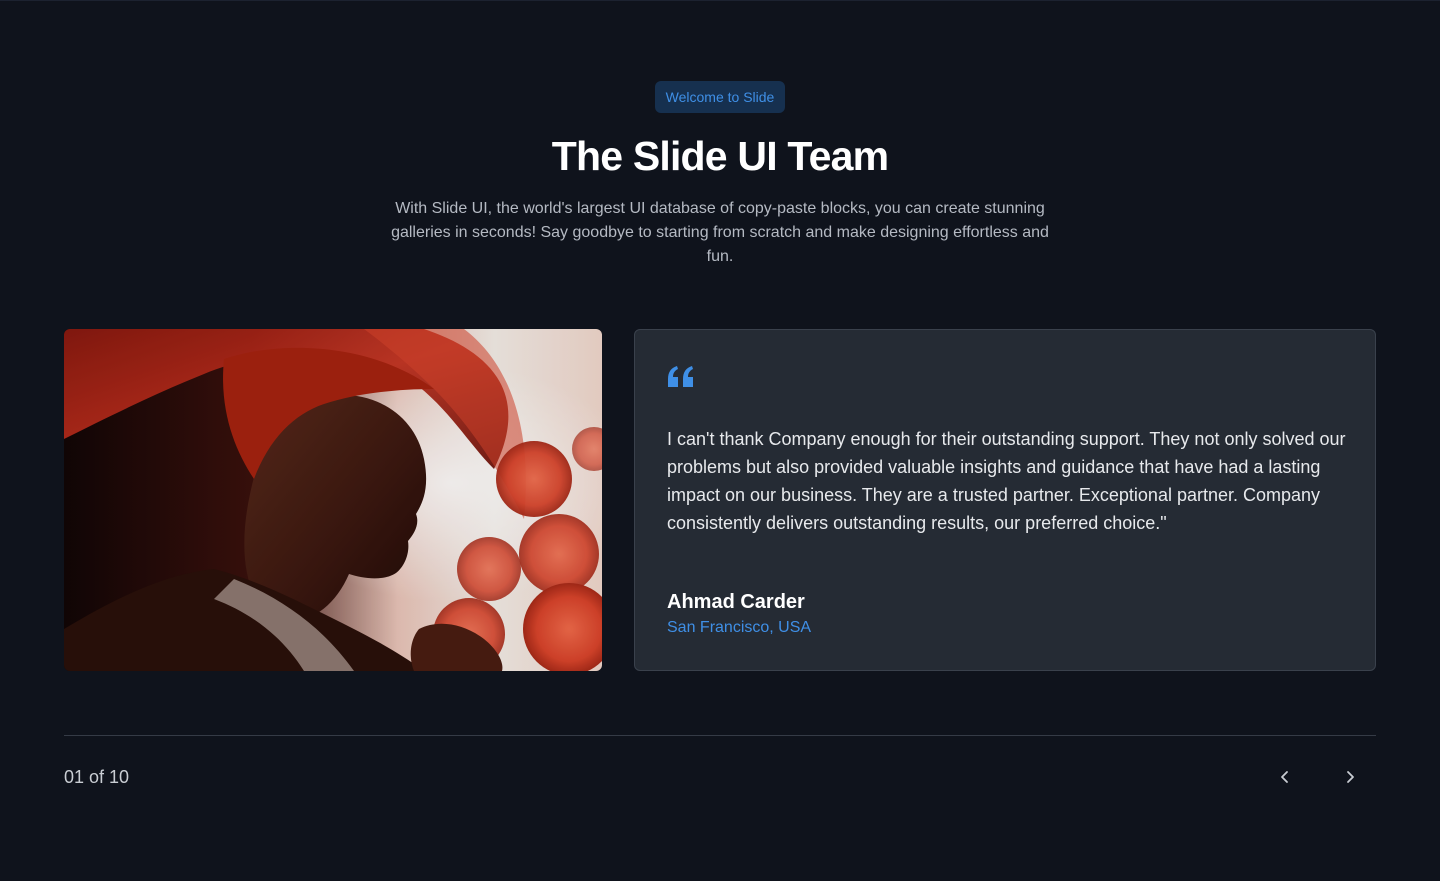 Image resolution: width=1440 pixels, height=881 pixels. I want to click on page-title: The Slide UI Team, so click(720, 156).